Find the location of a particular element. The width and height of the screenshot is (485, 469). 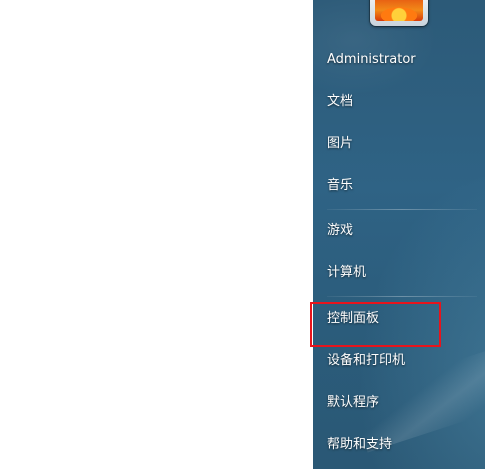

menu-item-user-folder: Administrator is located at coordinates (399, 60).